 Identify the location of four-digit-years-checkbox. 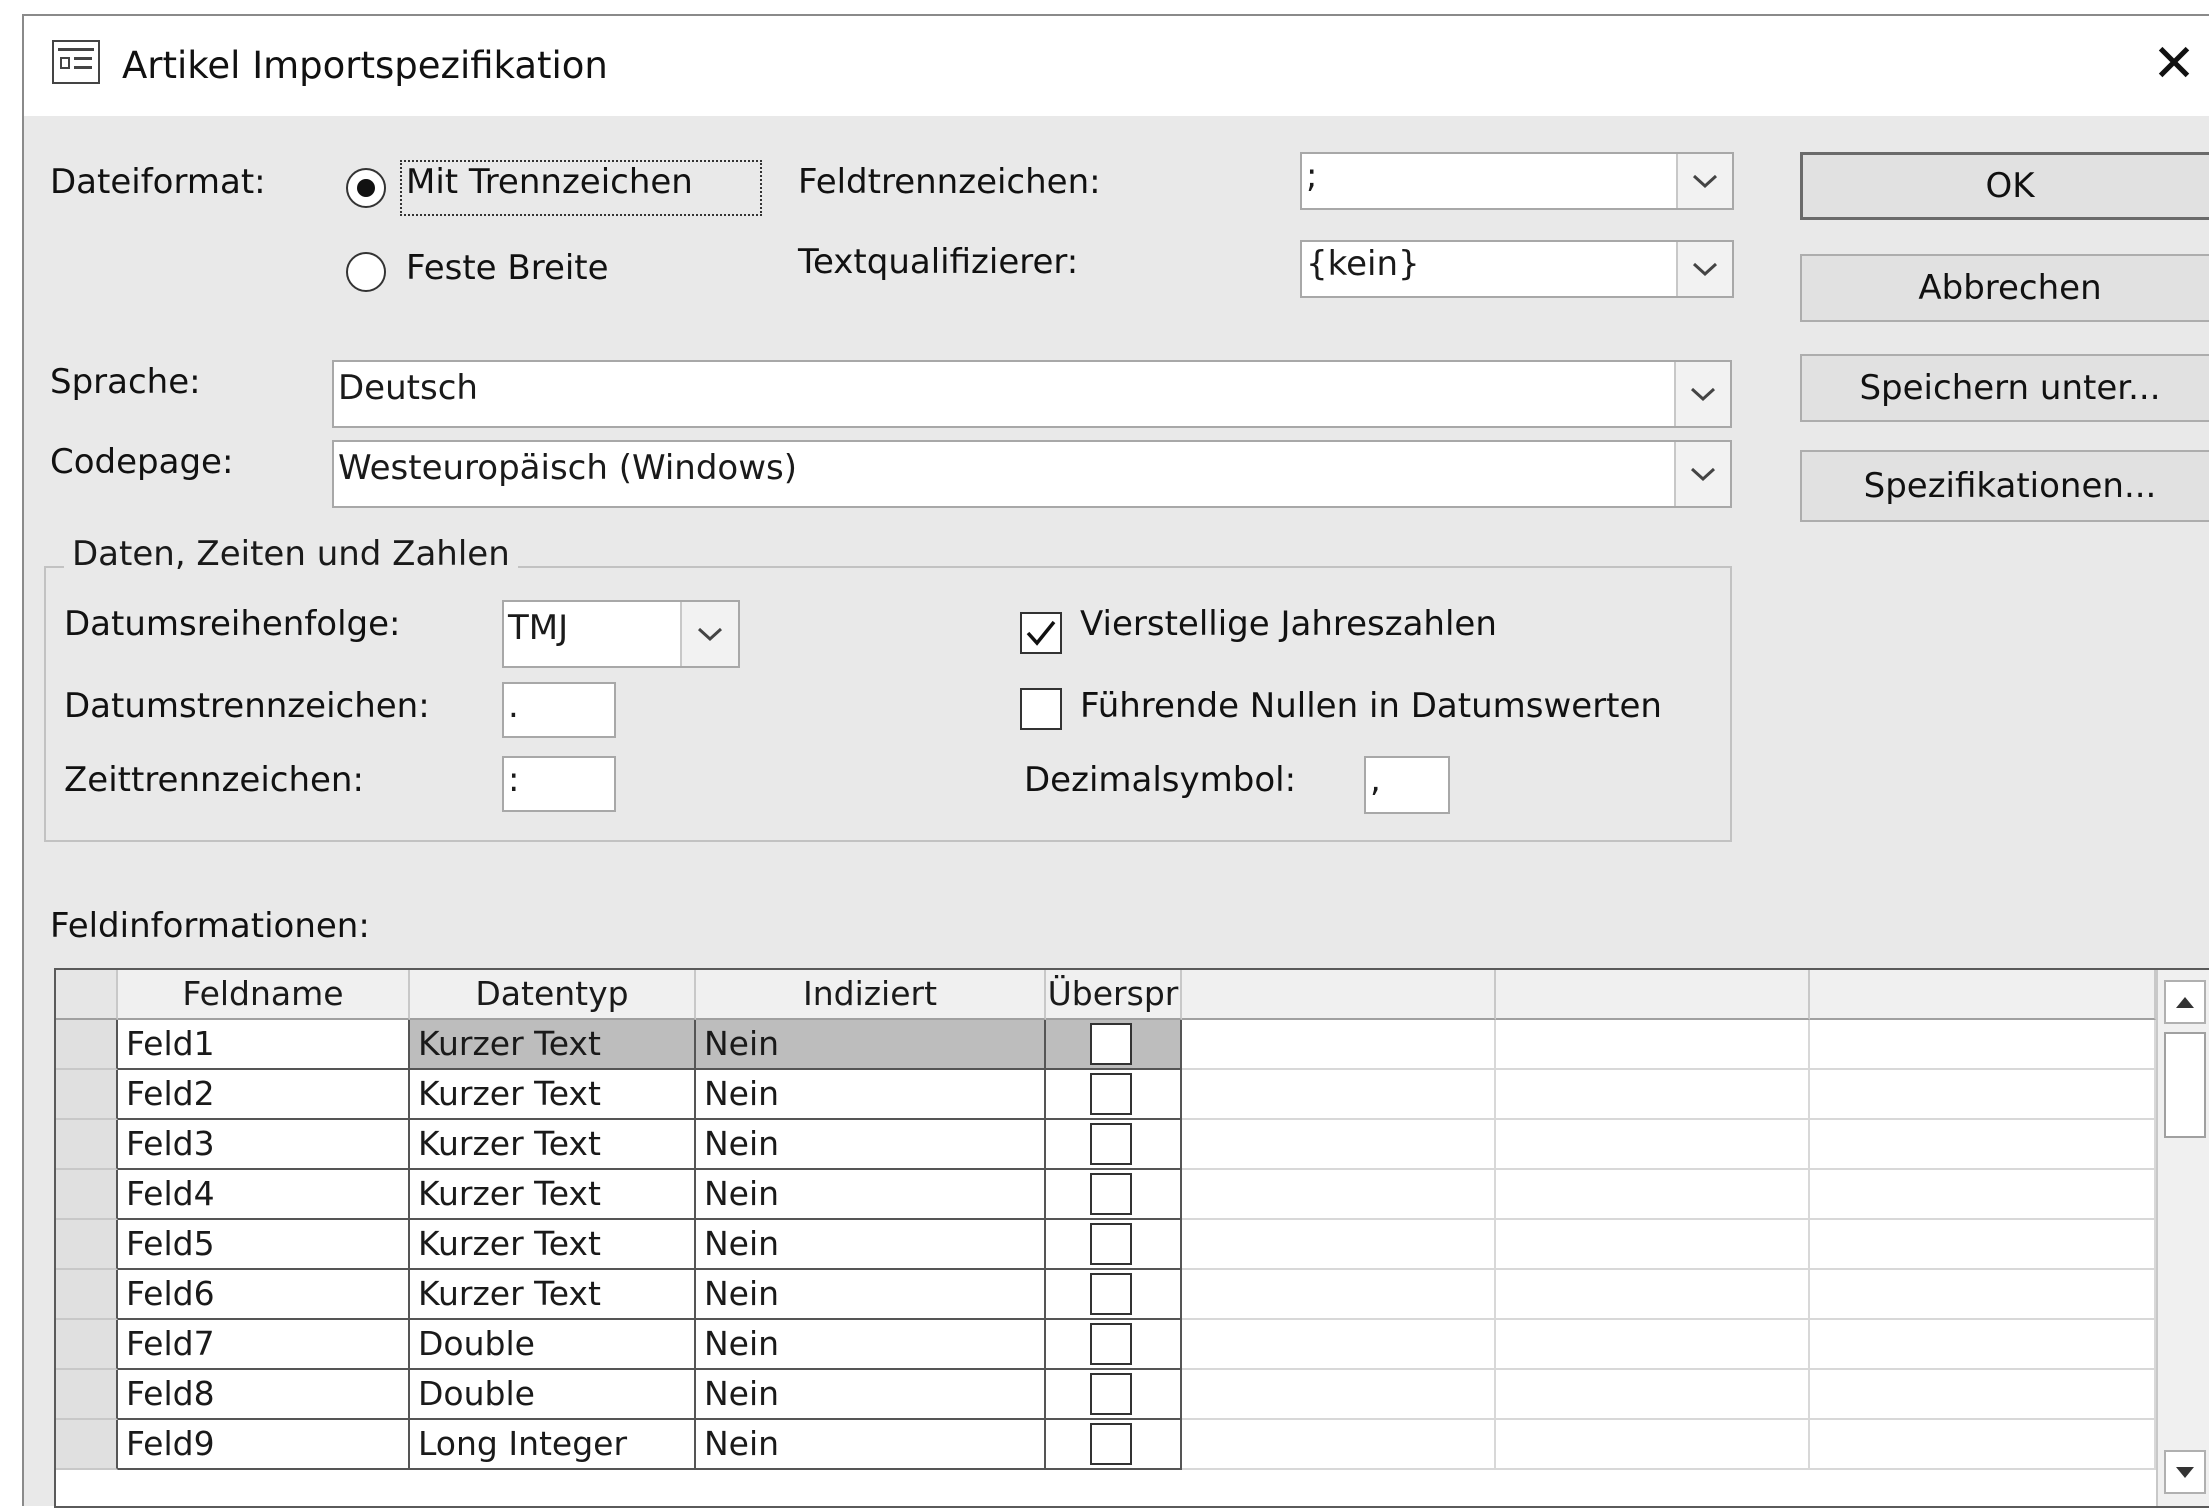
(1041, 633).